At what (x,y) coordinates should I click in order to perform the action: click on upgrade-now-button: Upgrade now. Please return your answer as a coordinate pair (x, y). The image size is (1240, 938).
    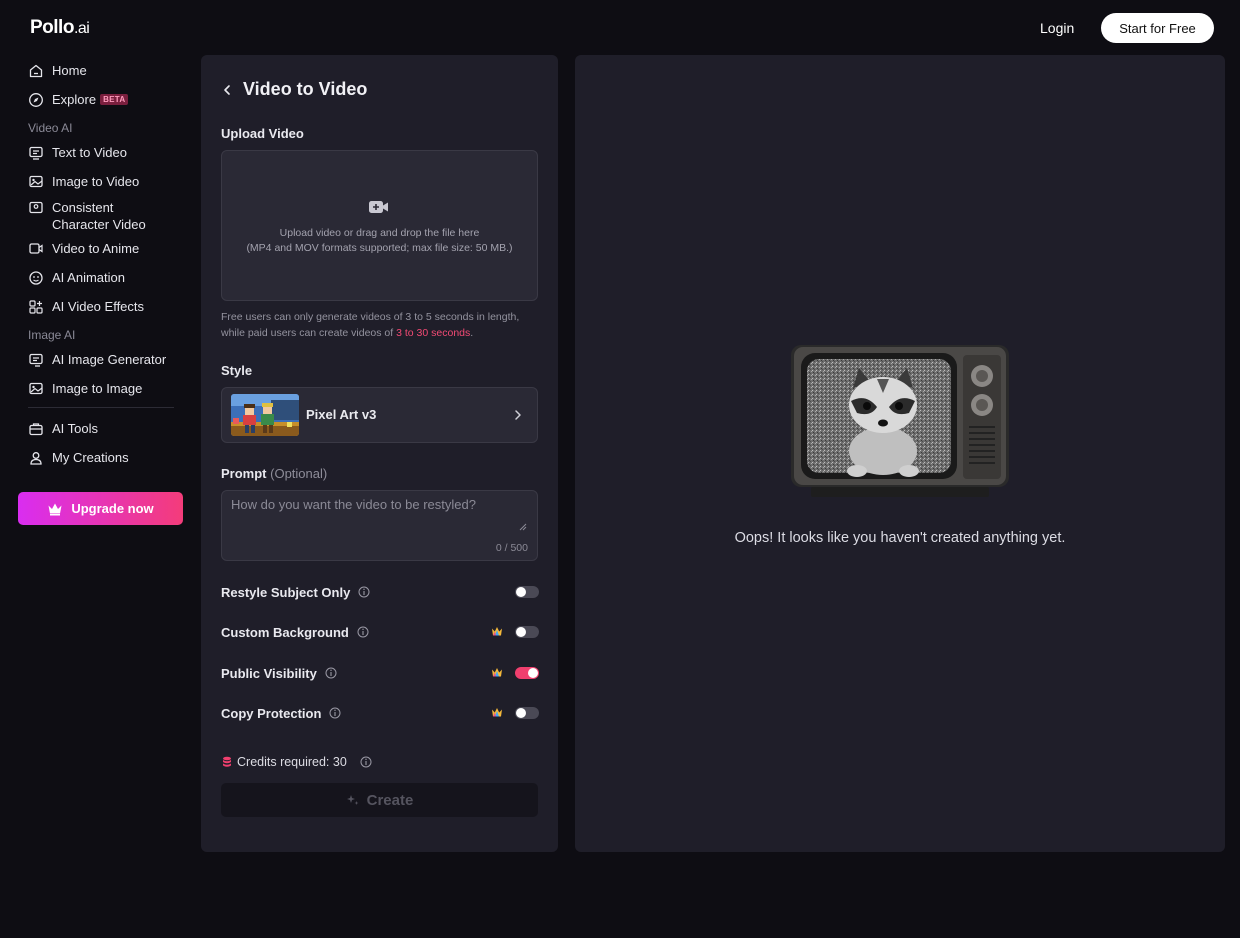
    Looking at the image, I should click on (100, 508).